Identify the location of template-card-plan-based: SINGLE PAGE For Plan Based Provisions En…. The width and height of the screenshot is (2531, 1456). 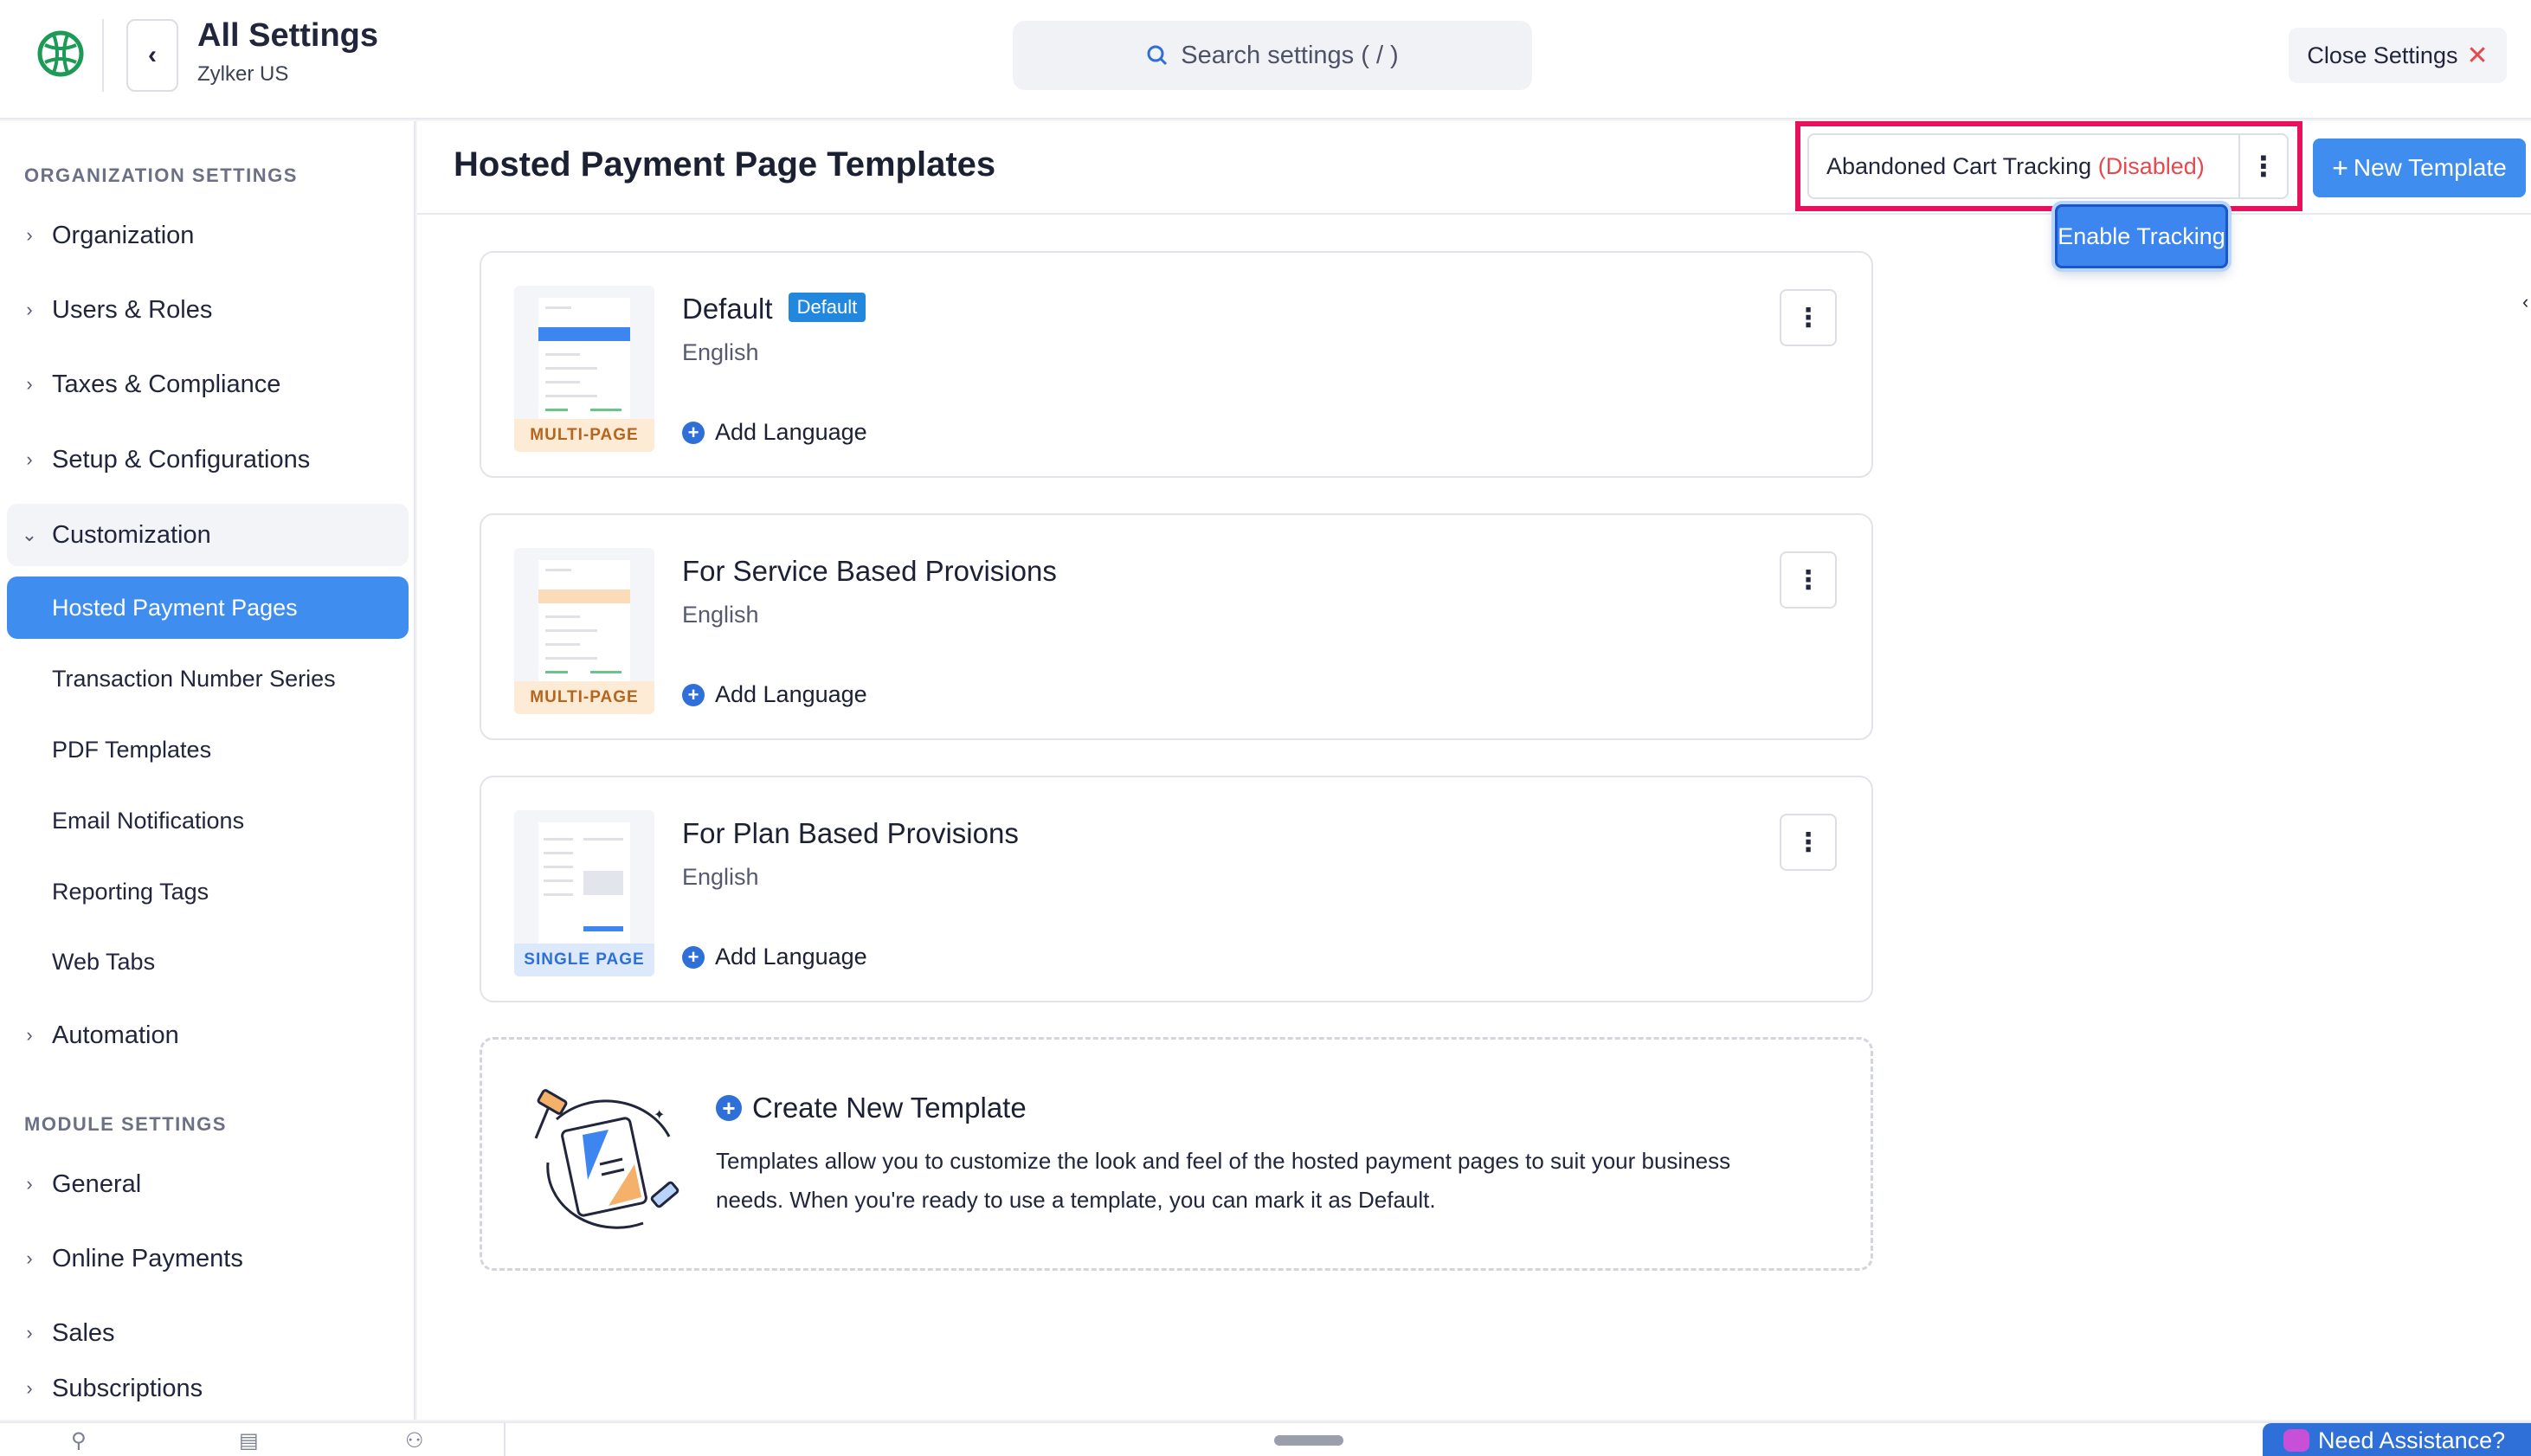
(1176, 889).